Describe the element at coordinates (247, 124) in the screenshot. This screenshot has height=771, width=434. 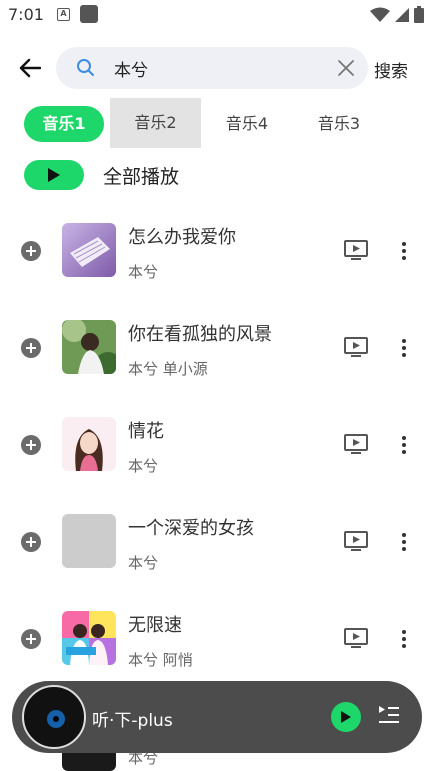
I see `tab-music-4: 音乐4` at that location.